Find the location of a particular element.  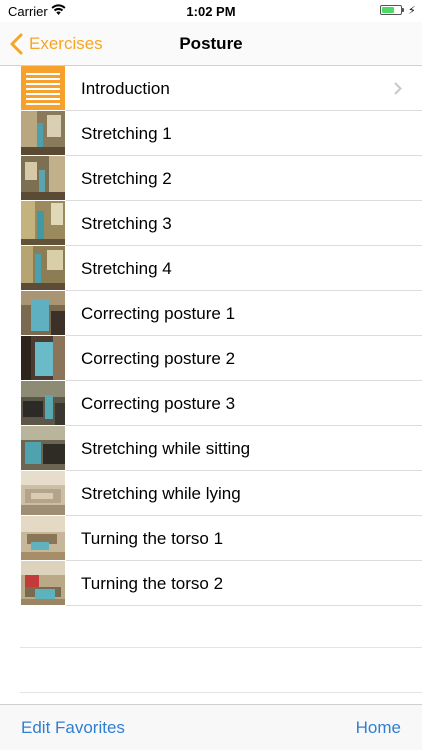

list-item-label: Stretching 1 is located at coordinates (126, 133).